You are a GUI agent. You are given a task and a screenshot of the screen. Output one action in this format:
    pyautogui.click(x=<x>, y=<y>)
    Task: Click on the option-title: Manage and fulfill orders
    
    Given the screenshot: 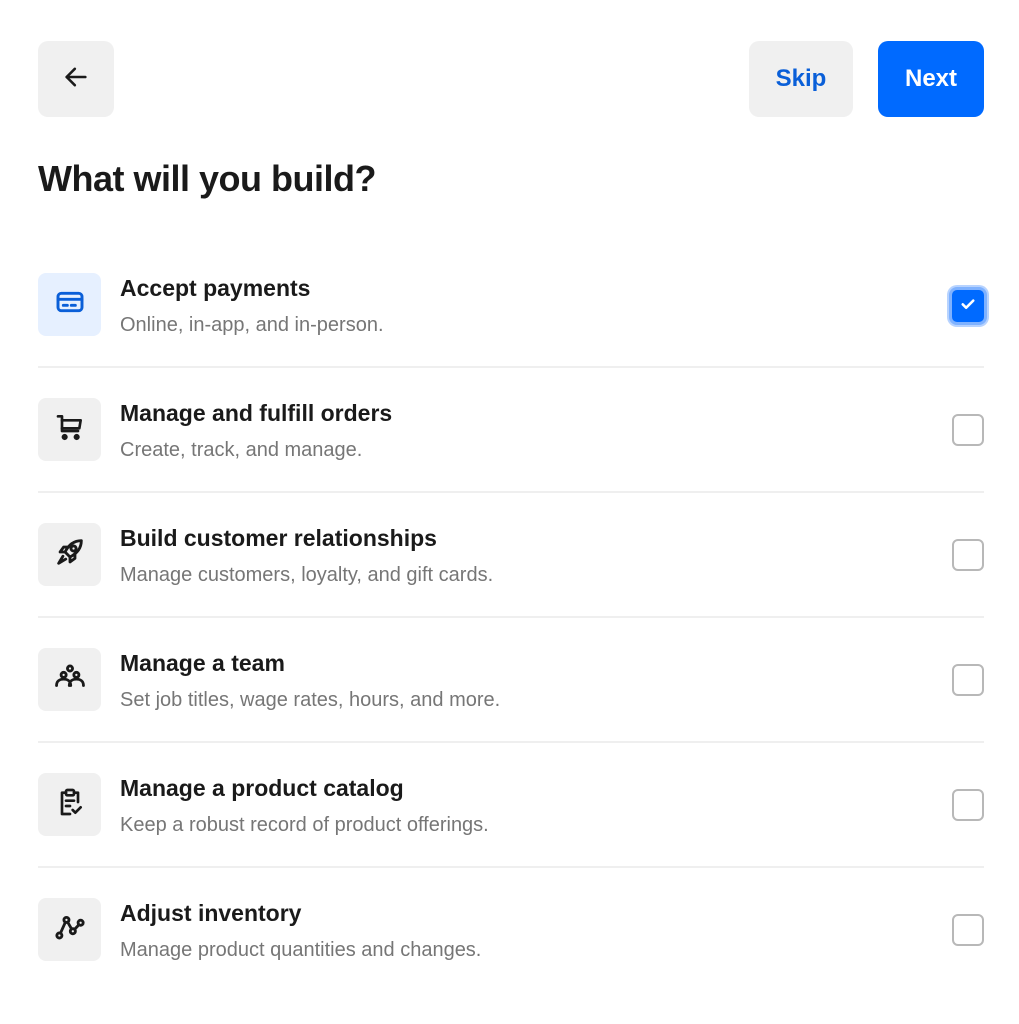 What is the action you would take?
    pyautogui.click(x=256, y=413)
    